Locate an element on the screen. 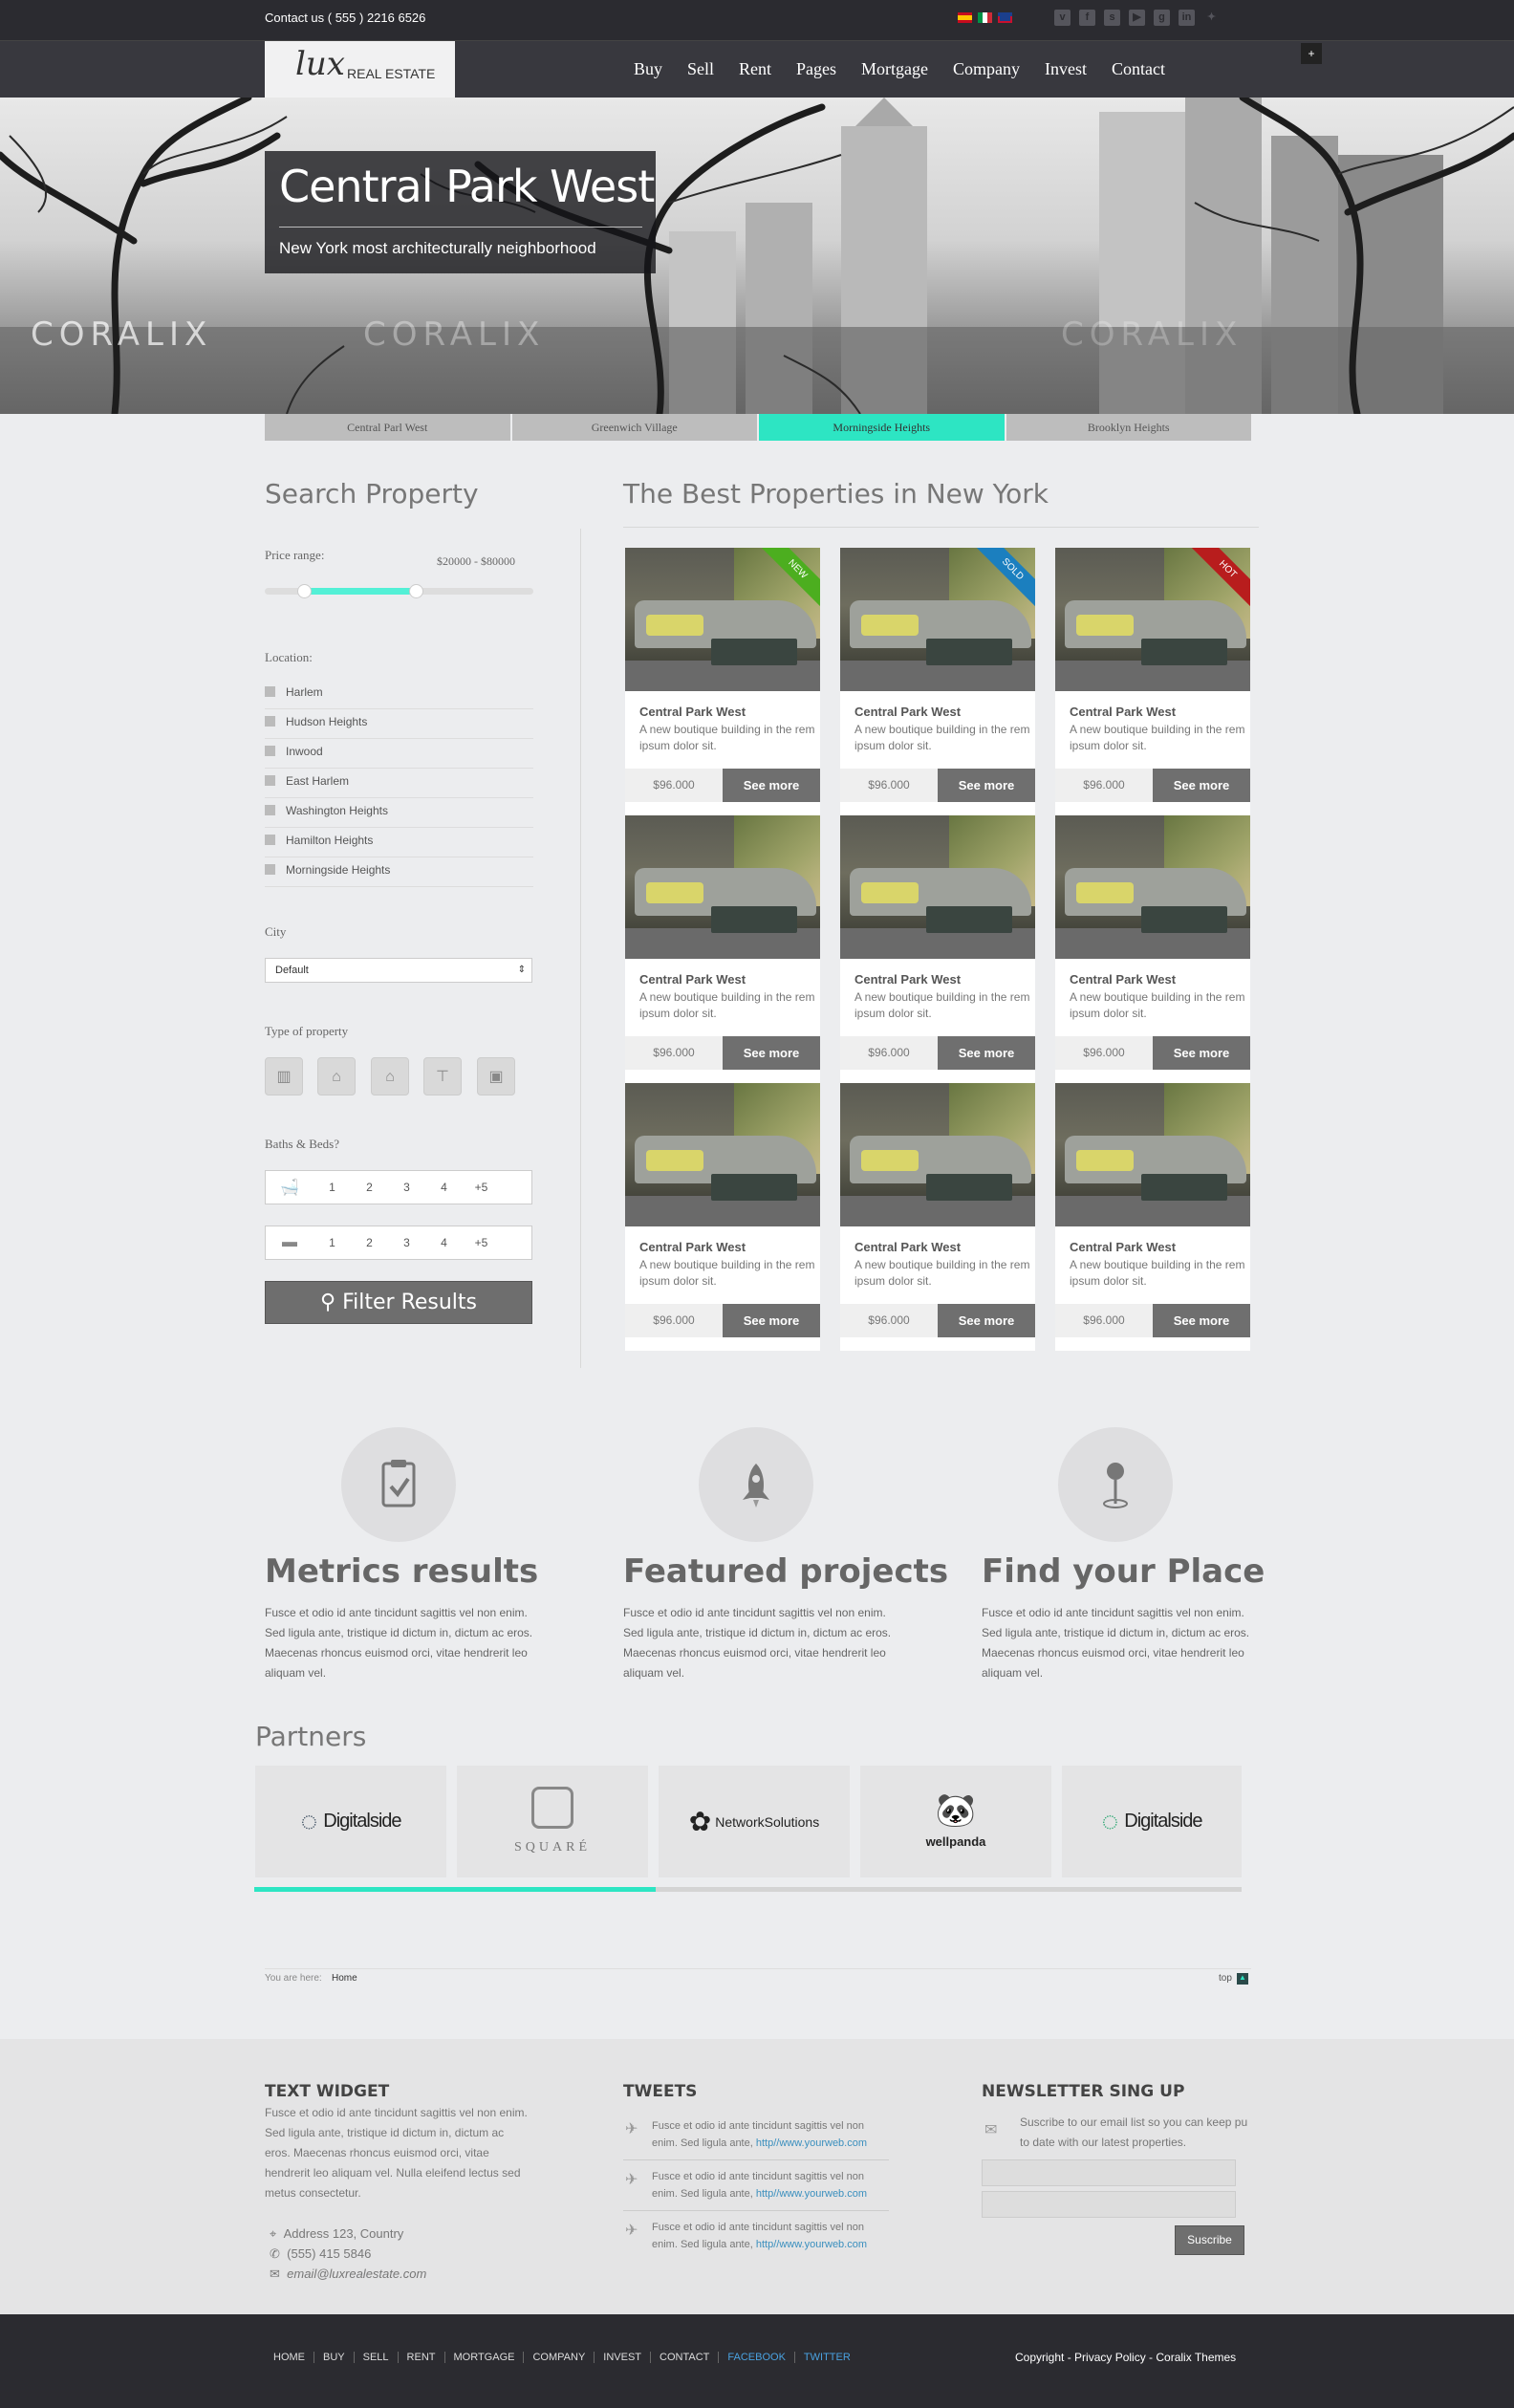 The image size is (1514, 2408). arrow-up-icon: ▲ is located at coordinates (1242, 1979).